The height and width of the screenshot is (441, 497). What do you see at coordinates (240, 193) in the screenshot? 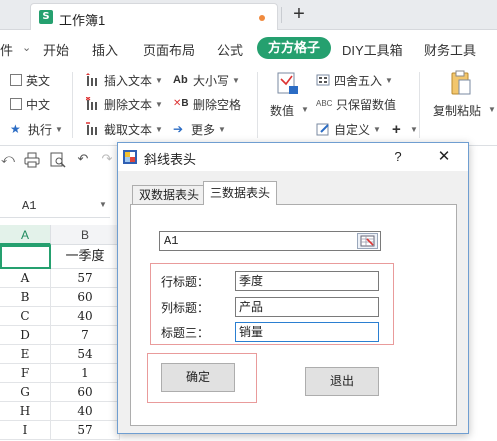
I see `tab-triple-header: 三数据表头` at bounding box center [240, 193].